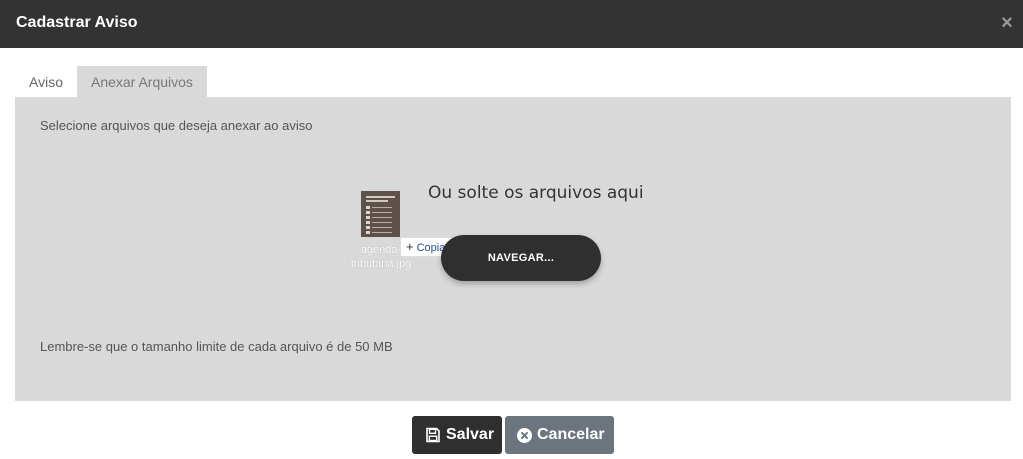 Image resolution: width=1023 pixels, height=459 pixels. What do you see at coordinates (524, 435) in the screenshot?
I see `cancel-circle-icon` at bounding box center [524, 435].